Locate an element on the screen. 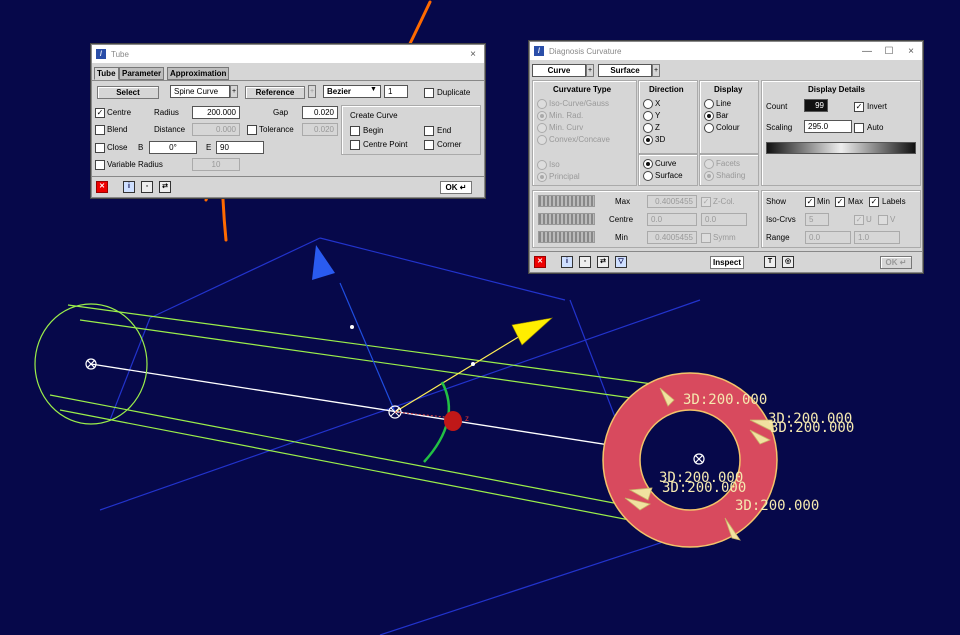 The width and height of the screenshot is (960, 635). text-icon: T is located at coordinates (770, 262).